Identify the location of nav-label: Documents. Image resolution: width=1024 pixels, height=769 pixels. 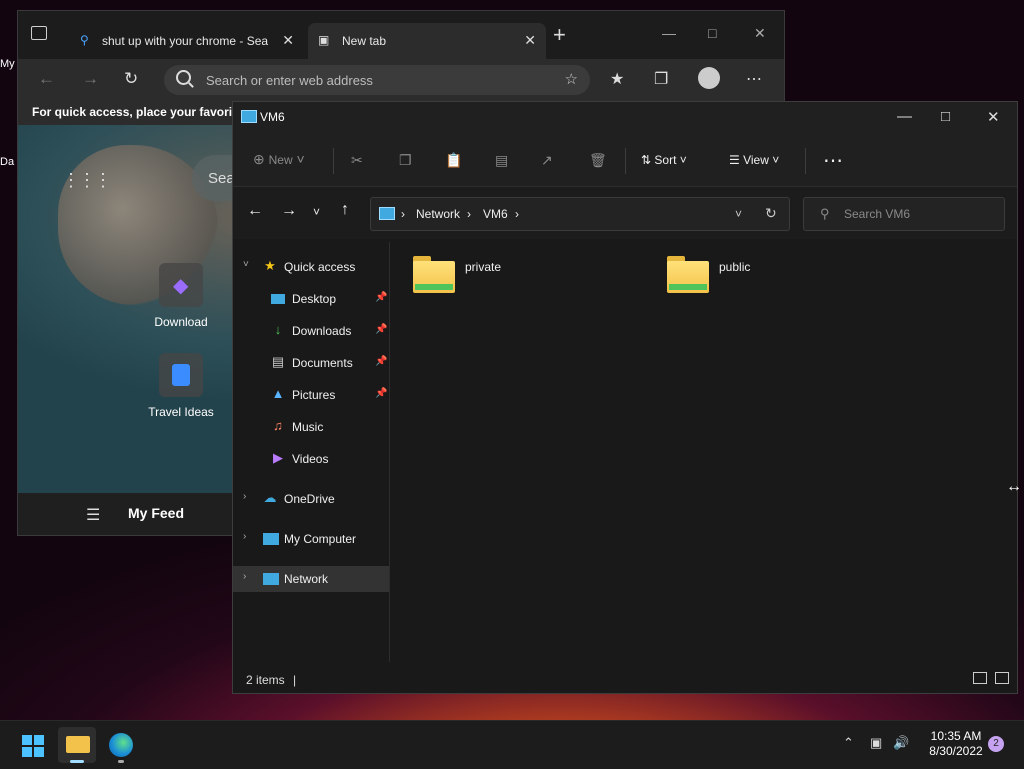
(322, 363).